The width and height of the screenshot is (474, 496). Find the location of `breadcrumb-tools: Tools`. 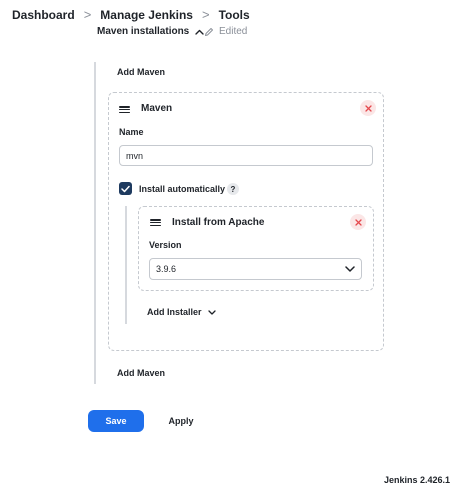

breadcrumb-tools: Tools is located at coordinates (234, 15).